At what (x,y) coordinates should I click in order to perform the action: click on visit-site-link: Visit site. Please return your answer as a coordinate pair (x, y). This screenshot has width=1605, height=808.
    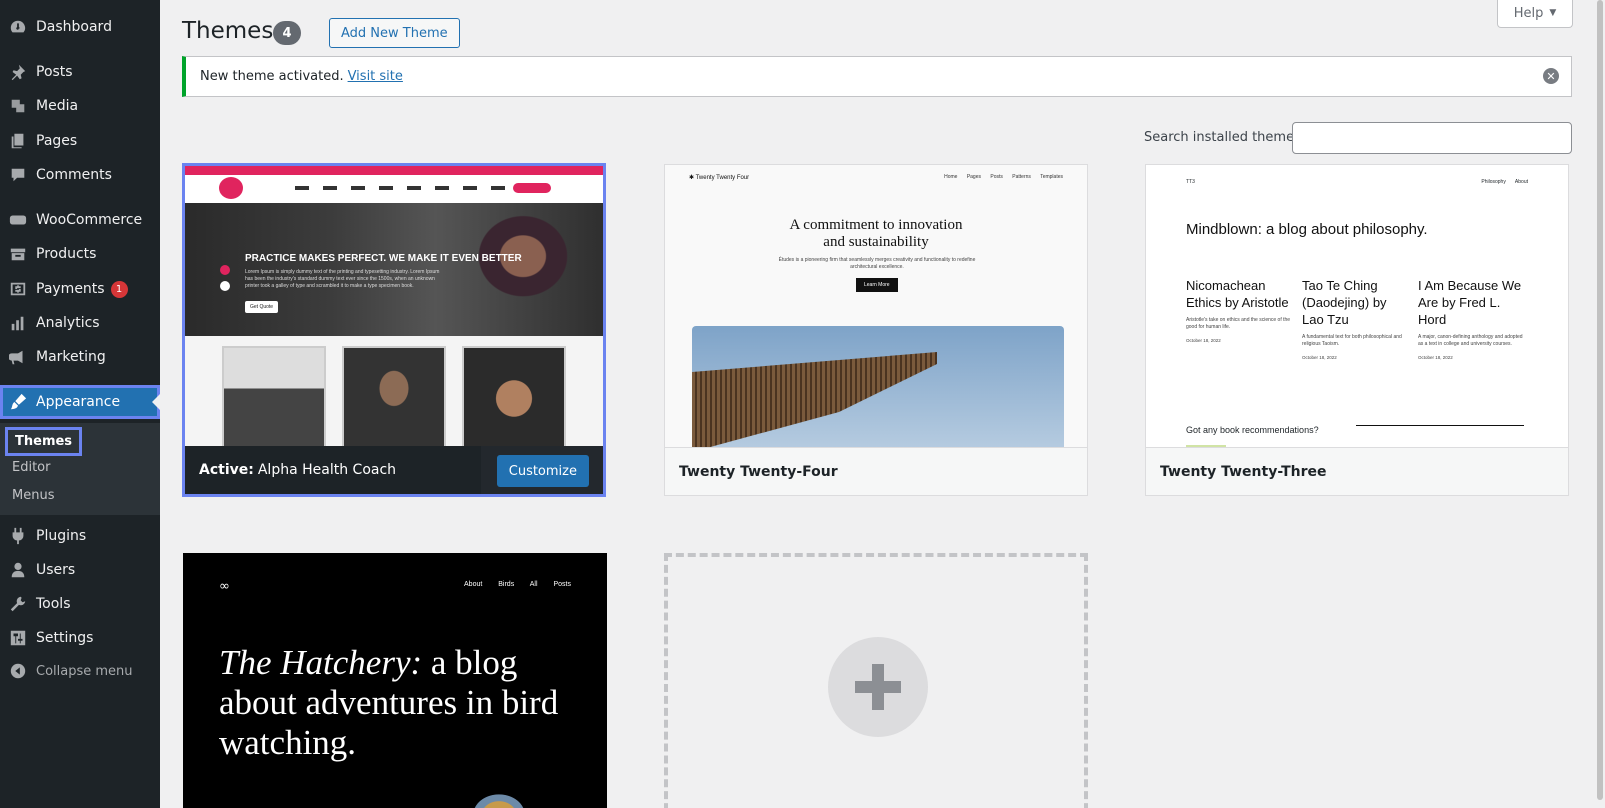
    Looking at the image, I should click on (375, 76).